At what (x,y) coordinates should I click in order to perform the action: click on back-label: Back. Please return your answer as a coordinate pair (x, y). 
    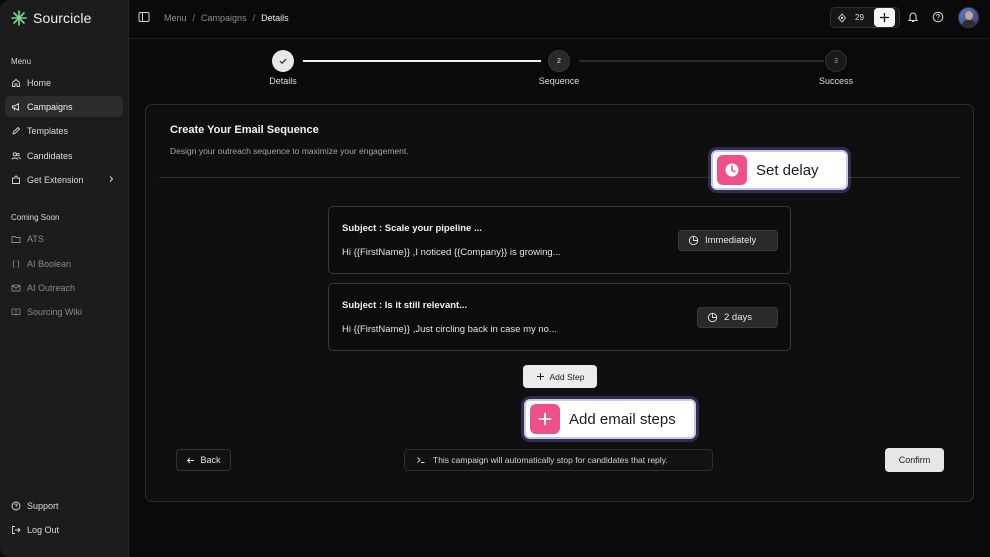
    Looking at the image, I should click on (210, 460).